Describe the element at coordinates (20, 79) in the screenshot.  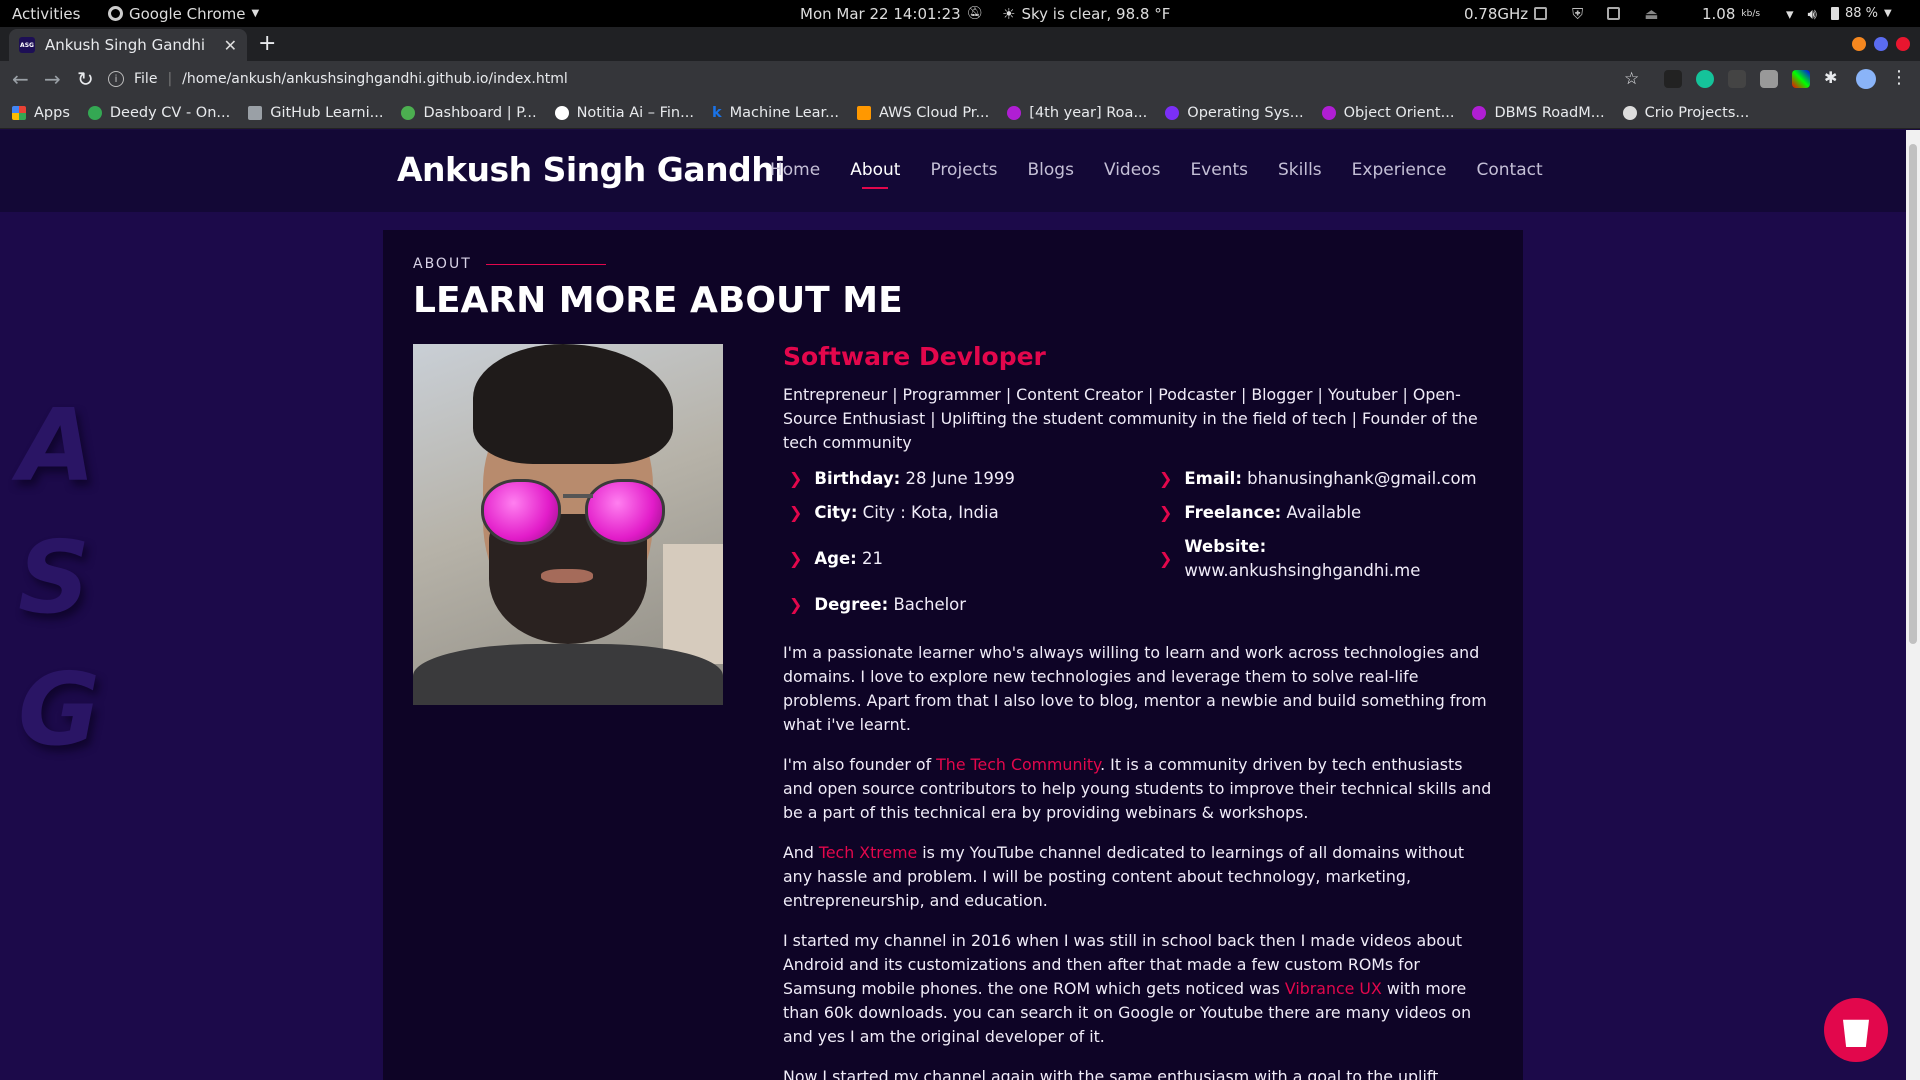
I see `back-arrow-icon: ←` at that location.